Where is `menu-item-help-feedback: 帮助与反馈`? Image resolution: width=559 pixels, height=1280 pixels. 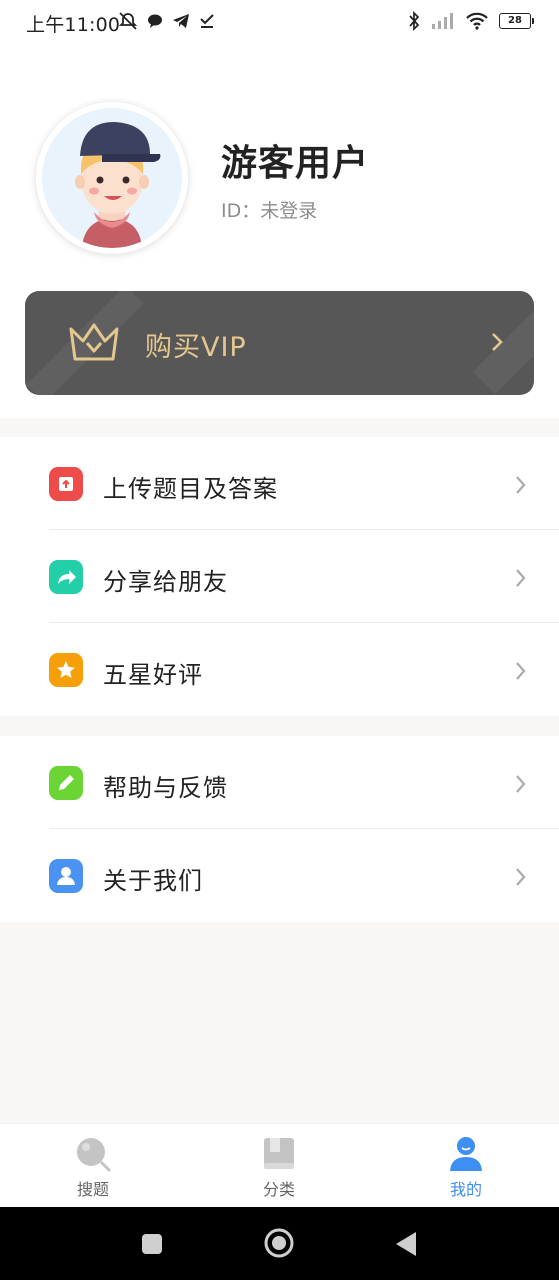 menu-item-help-feedback: 帮助与反馈 is located at coordinates (279, 782).